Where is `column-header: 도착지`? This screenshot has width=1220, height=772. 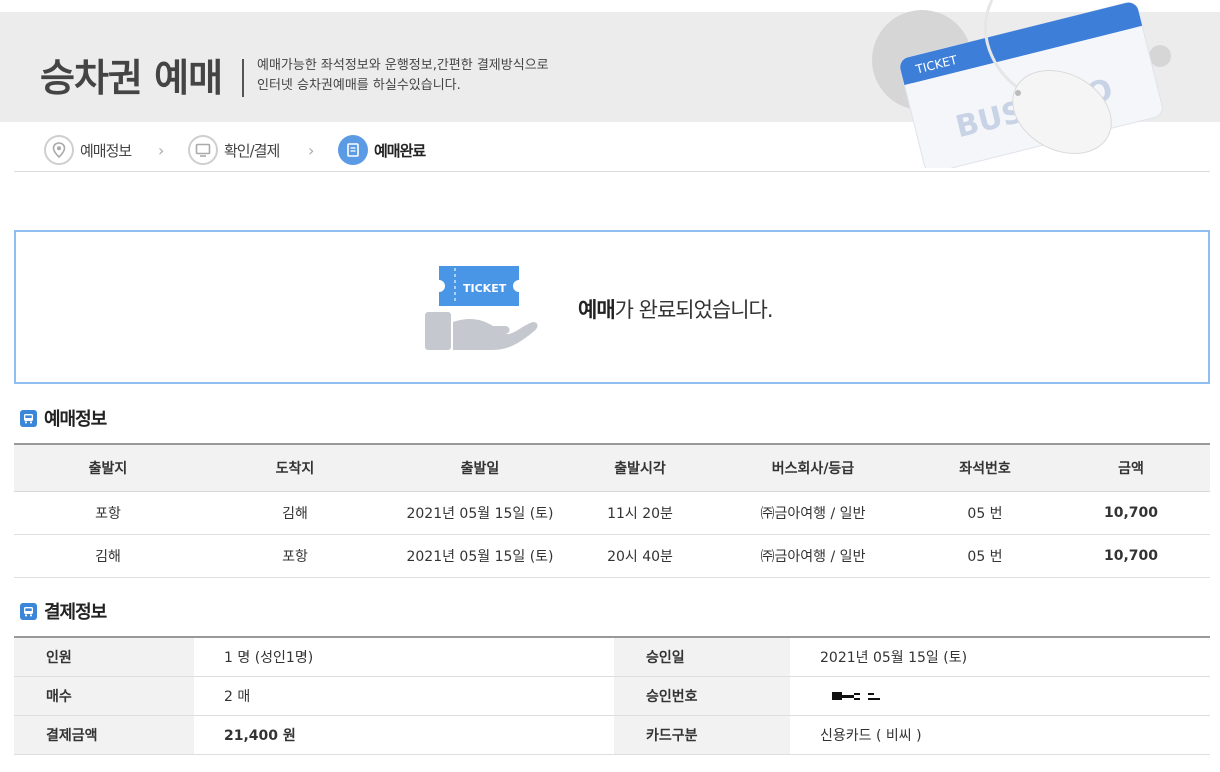
column-header: 도착지 is located at coordinates (295, 468).